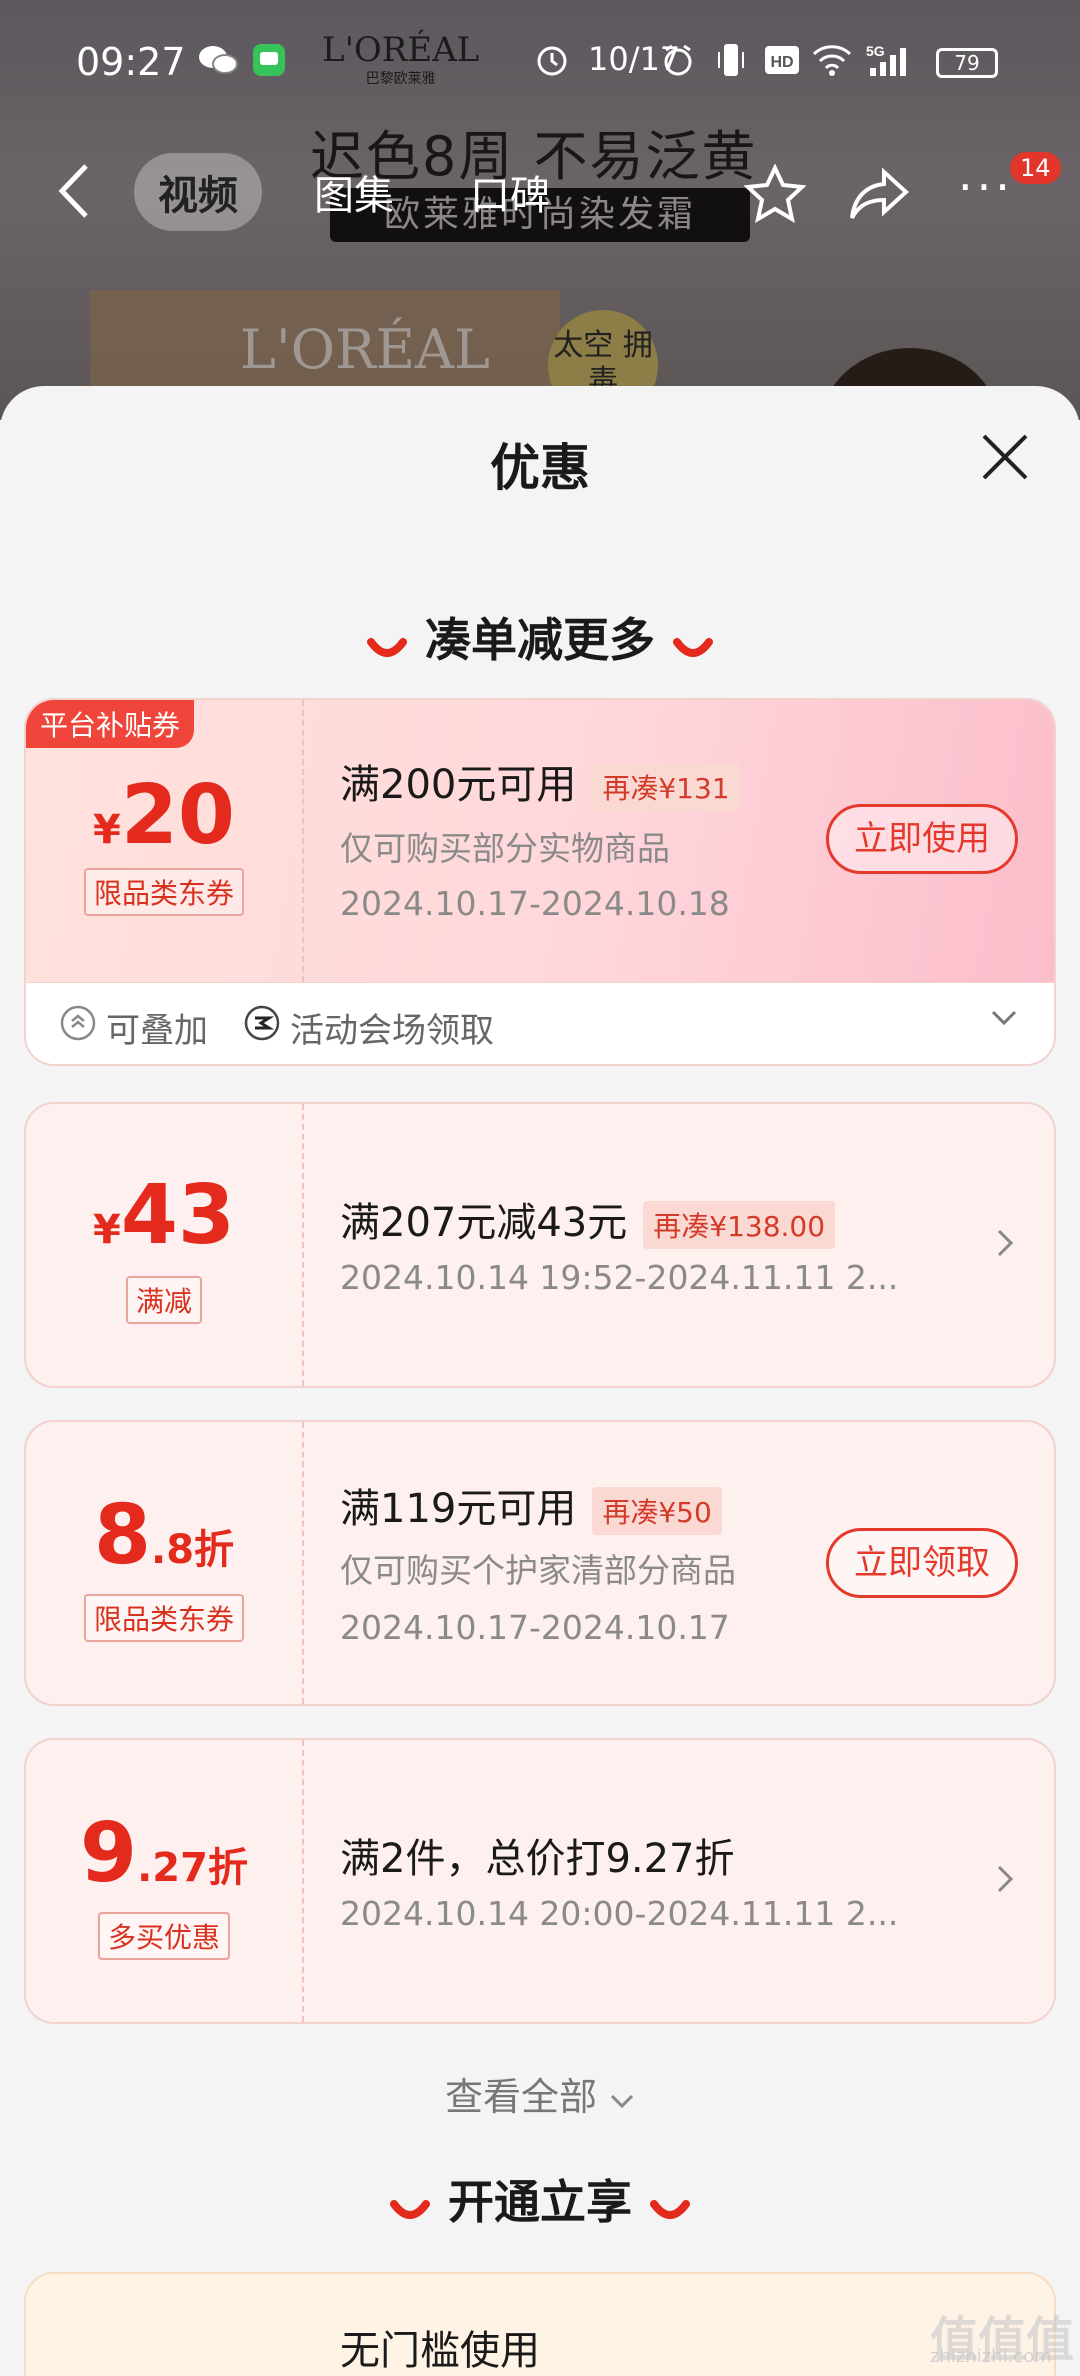  What do you see at coordinates (540, 2093) in the screenshot?
I see `view-all-link: 查看全部` at bounding box center [540, 2093].